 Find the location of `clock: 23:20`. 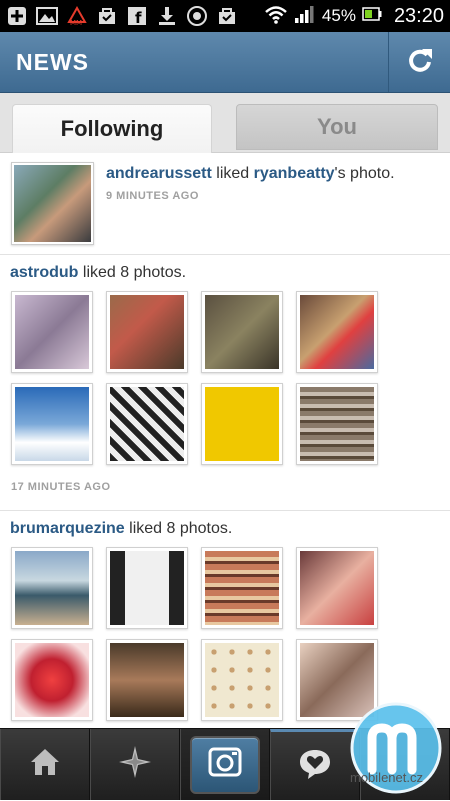

clock: 23:20 is located at coordinates (418, 15).